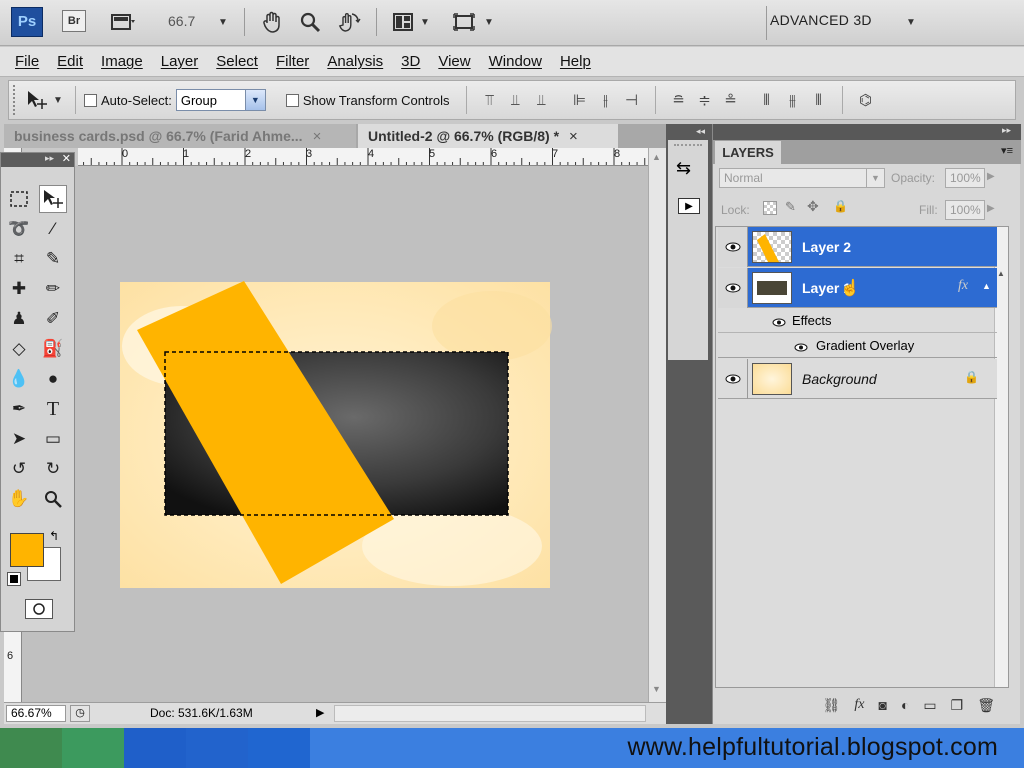 This screenshot has height=768, width=1024. What do you see at coordinates (36, 713) in the screenshot?
I see `zoom-input: 66.67%` at bounding box center [36, 713].